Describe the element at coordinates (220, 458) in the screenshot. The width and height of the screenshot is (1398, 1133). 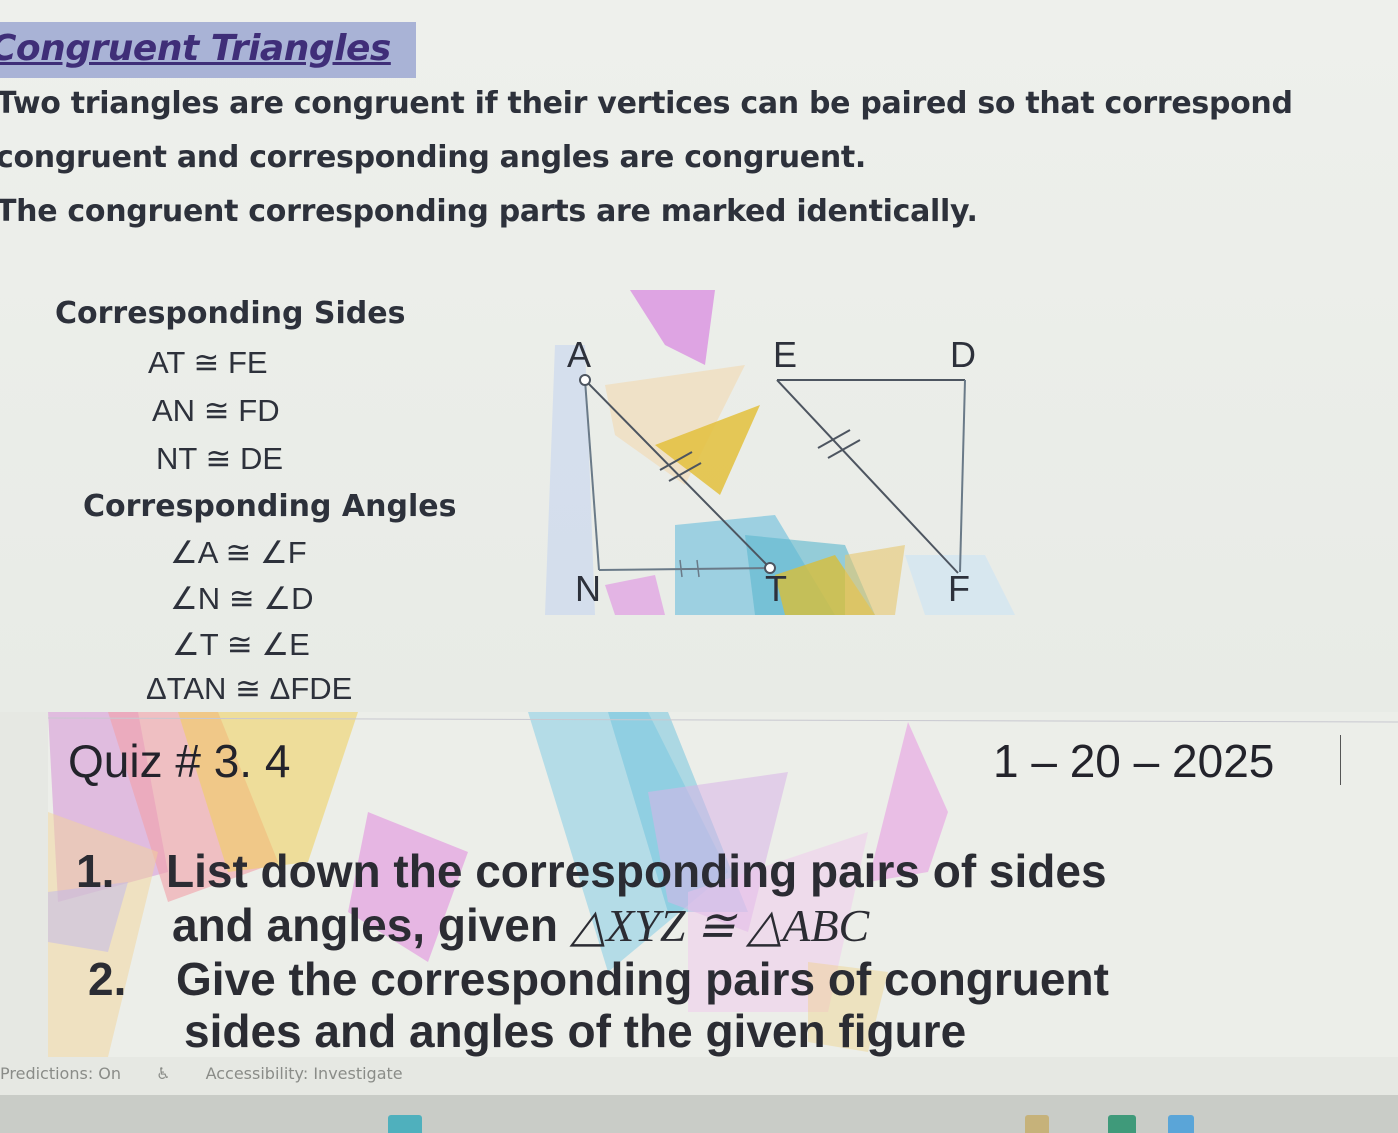
I see `side-pair-3: NT ≅ DE` at that location.